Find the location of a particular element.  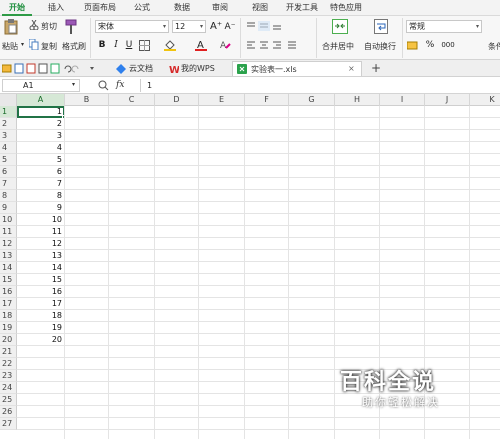

name-box: A1 is located at coordinates (41, 85).